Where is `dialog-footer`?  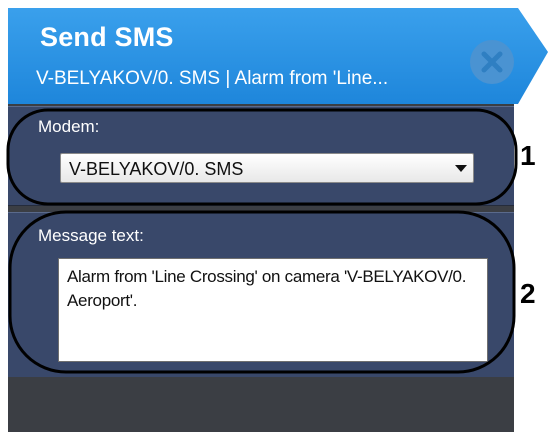
dialog-footer is located at coordinates (261, 404).